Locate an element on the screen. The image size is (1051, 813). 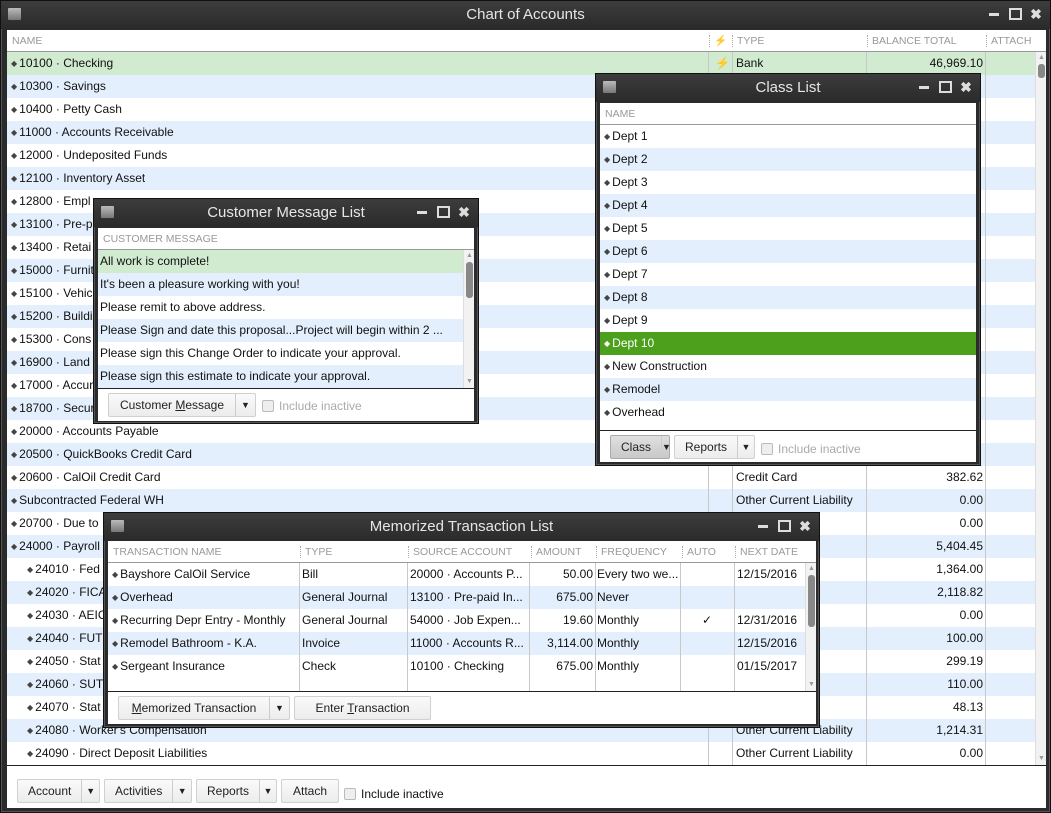
customer-message-titlebar: Customer Message List ✖ is located at coordinates (286, 213).